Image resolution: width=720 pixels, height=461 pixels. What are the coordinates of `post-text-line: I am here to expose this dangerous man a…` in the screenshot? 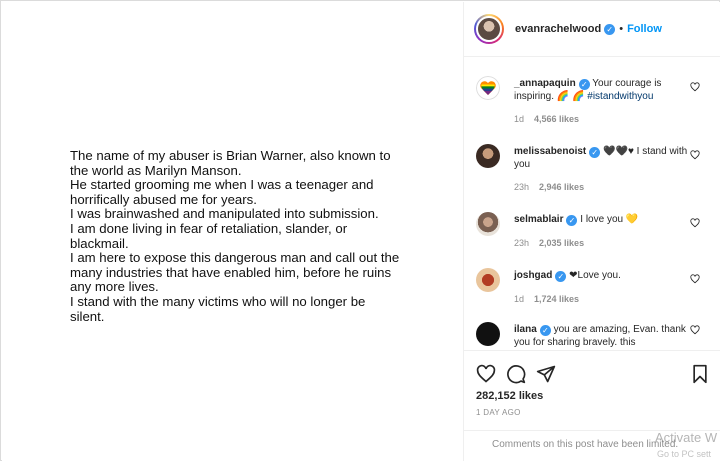 It's located at (235, 272).